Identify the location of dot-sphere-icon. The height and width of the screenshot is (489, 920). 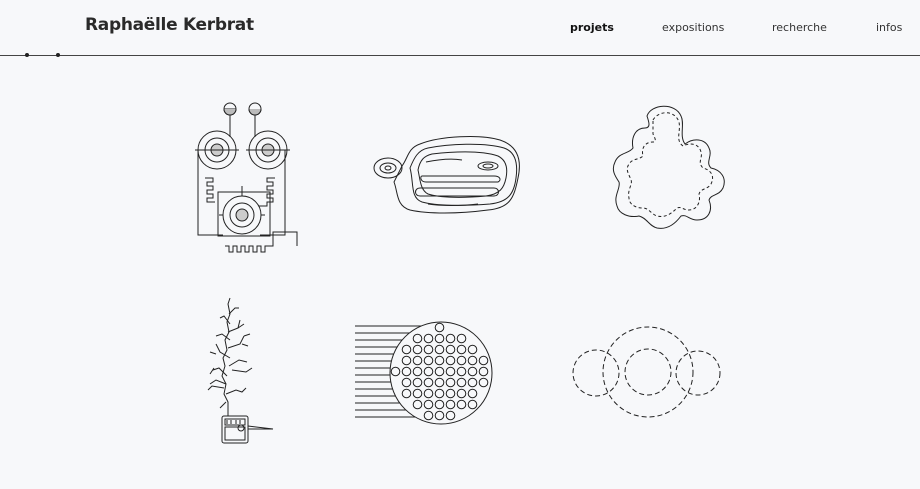
(424, 373).